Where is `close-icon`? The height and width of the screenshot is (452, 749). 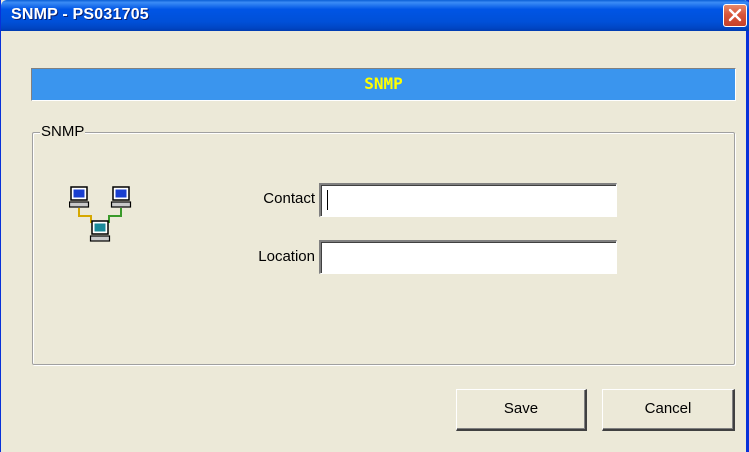 close-icon is located at coordinates (735, 15).